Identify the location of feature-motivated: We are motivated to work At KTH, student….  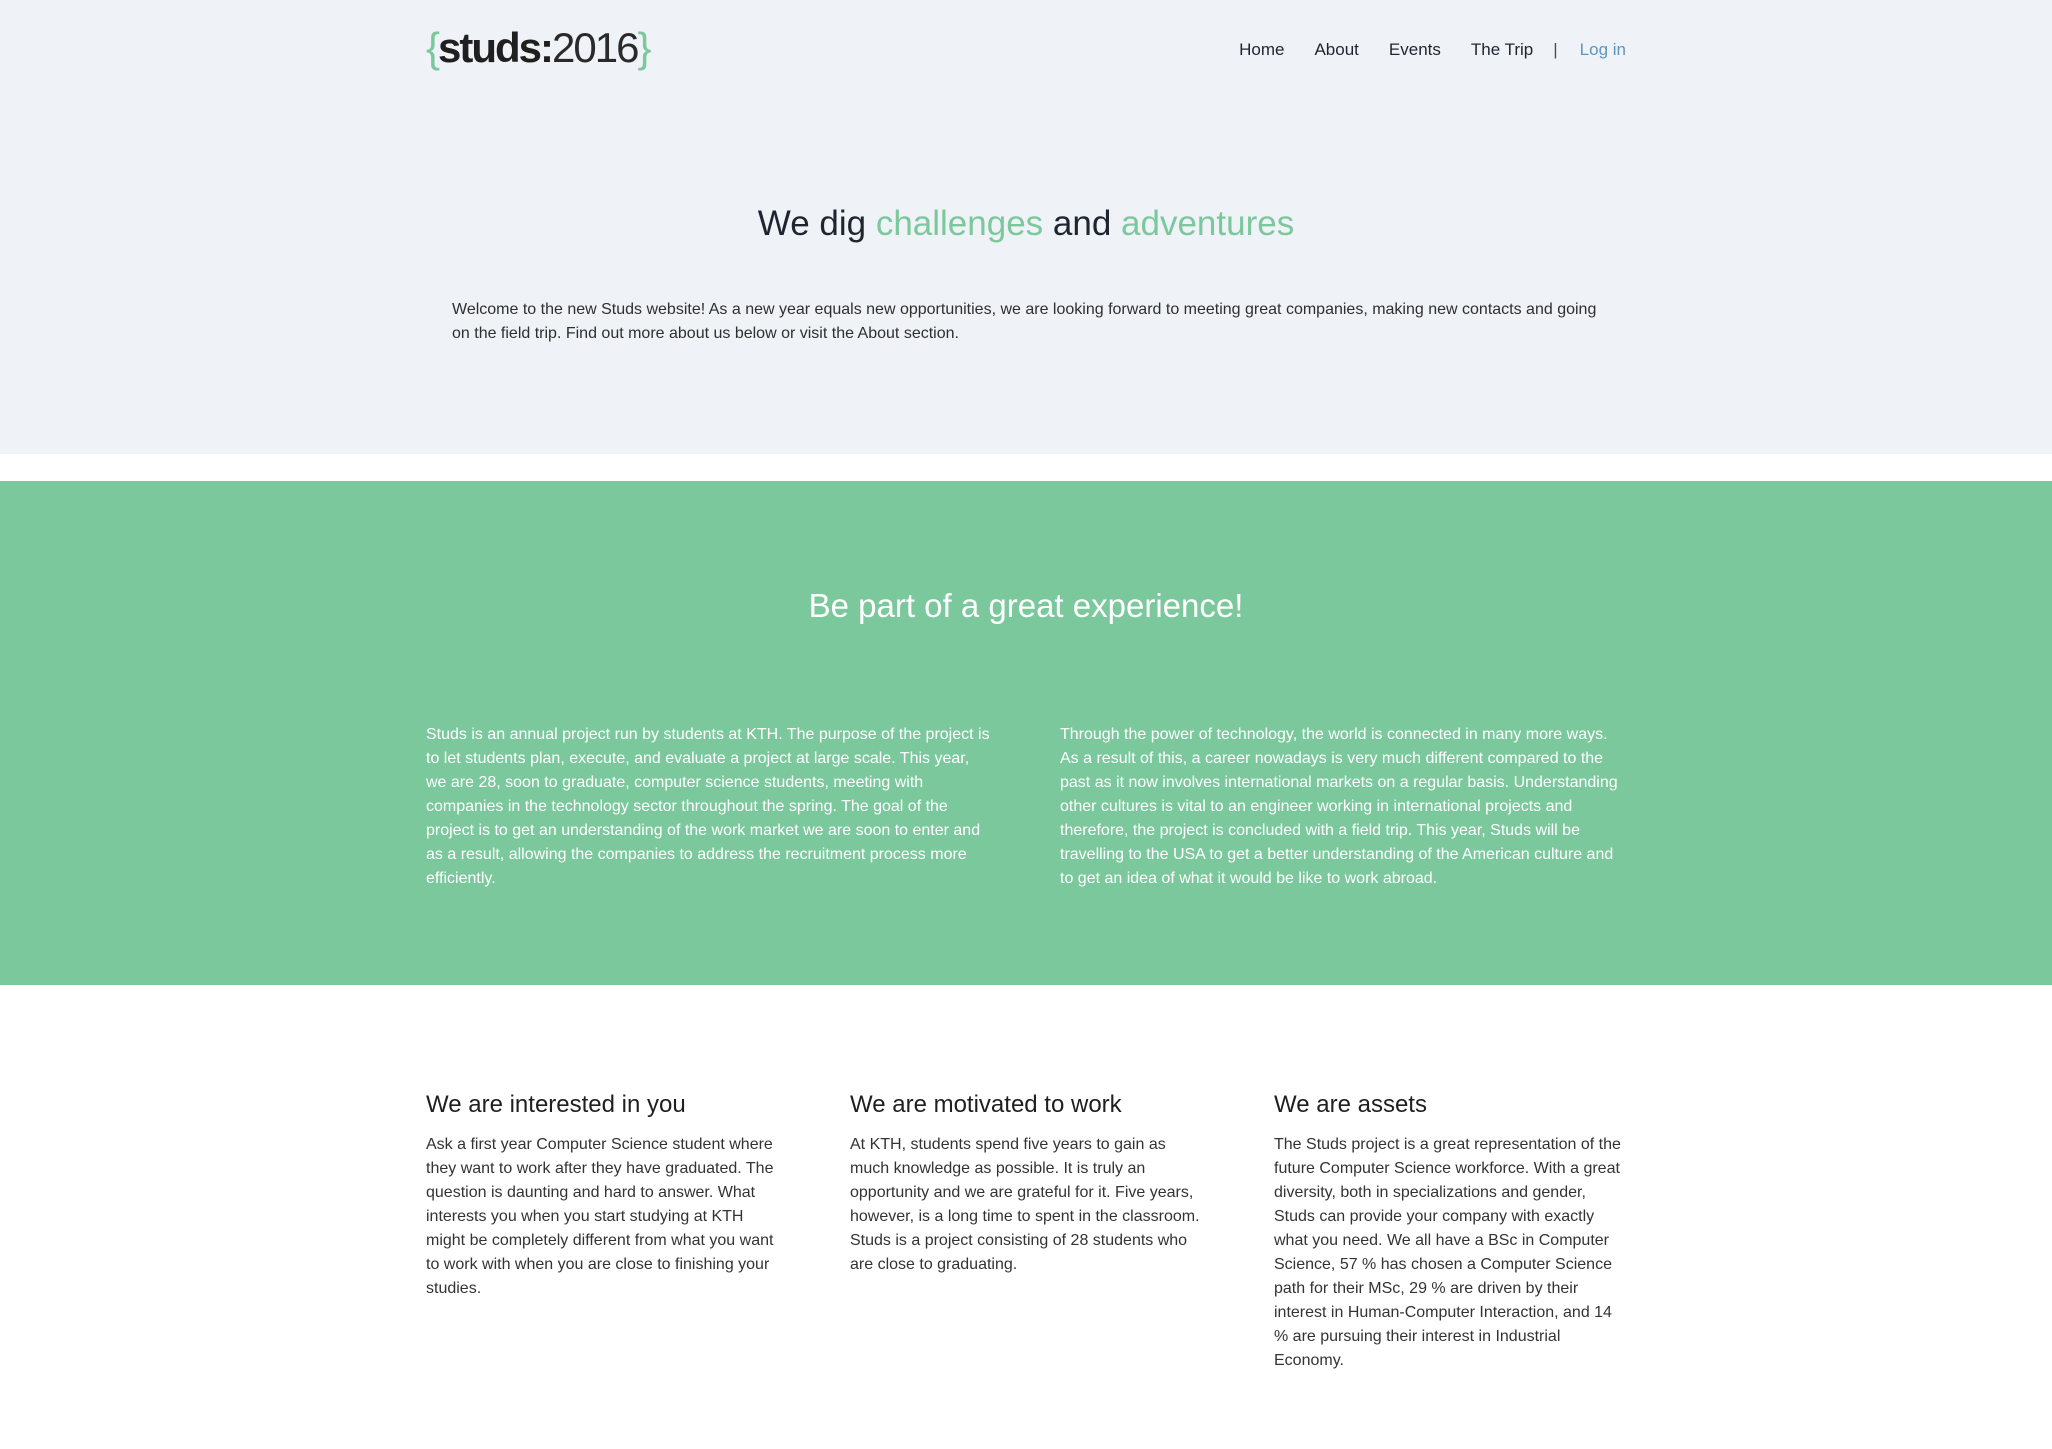
(1026, 1232).